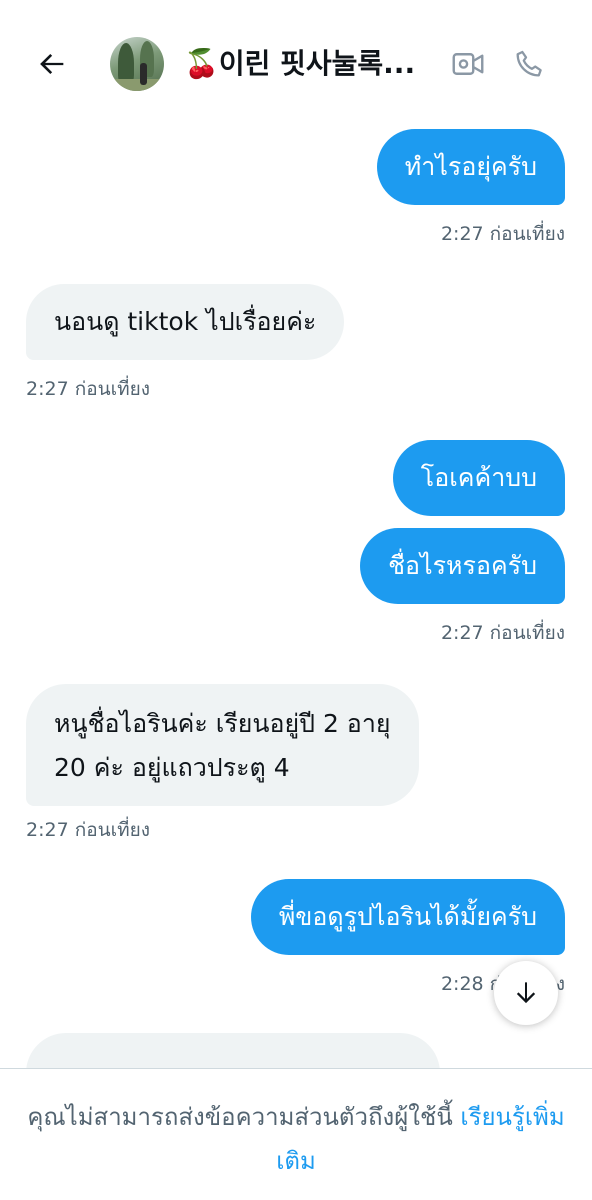  Describe the element at coordinates (470, 167) in the screenshot. I see `outgoing-message: ทำไรอยุ่ครับ` at that location.